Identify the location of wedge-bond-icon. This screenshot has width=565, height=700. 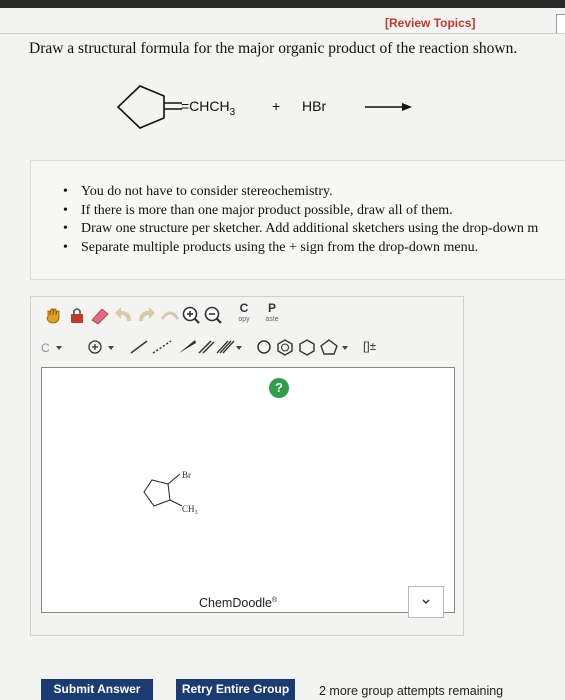
(187, 347).